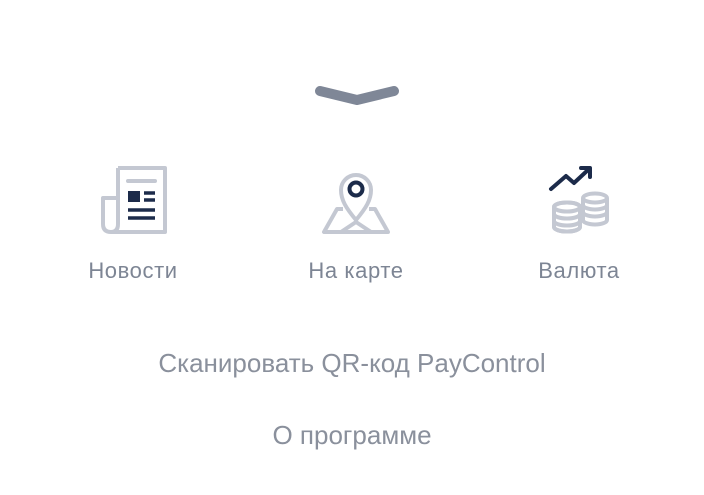  Describe the element at coordinates (579, 200) in the screenshot. I see `currency-growth-icon` at that location.